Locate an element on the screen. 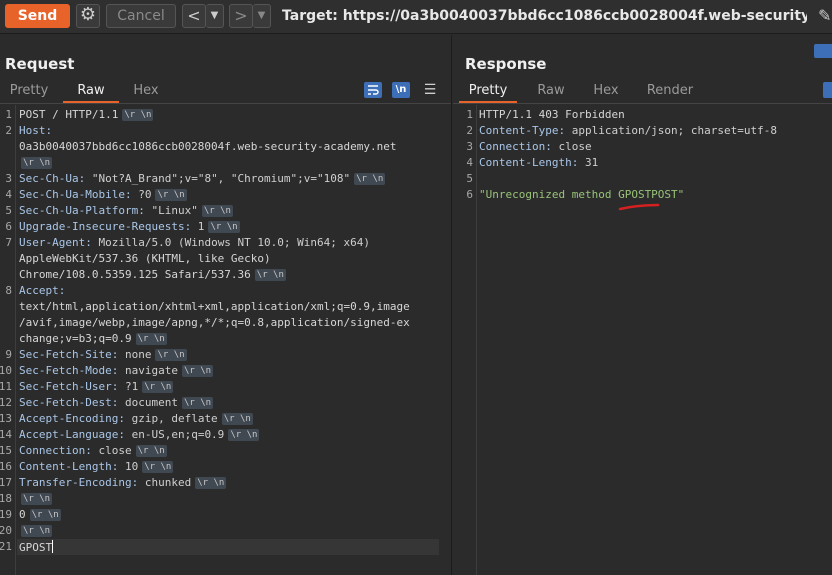 The width and height of the screenshot is (832, 575). code-line: 0 \r \n is located at coordinates (40, 514).